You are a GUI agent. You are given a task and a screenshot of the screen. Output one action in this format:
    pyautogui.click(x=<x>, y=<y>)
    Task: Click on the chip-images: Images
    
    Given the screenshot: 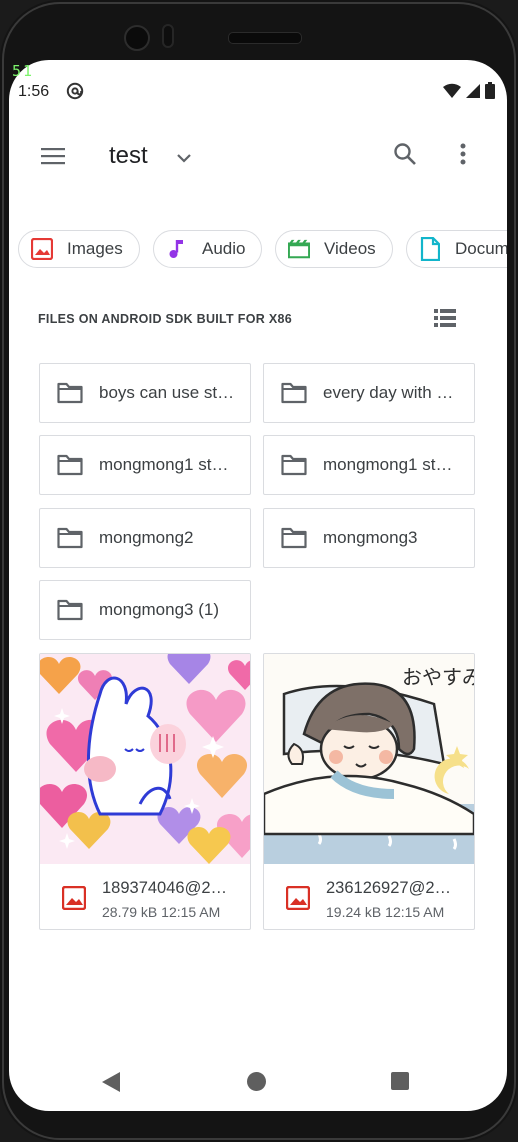 What is the action you would take?
    pyautogui.click(x=79, y=249)
    